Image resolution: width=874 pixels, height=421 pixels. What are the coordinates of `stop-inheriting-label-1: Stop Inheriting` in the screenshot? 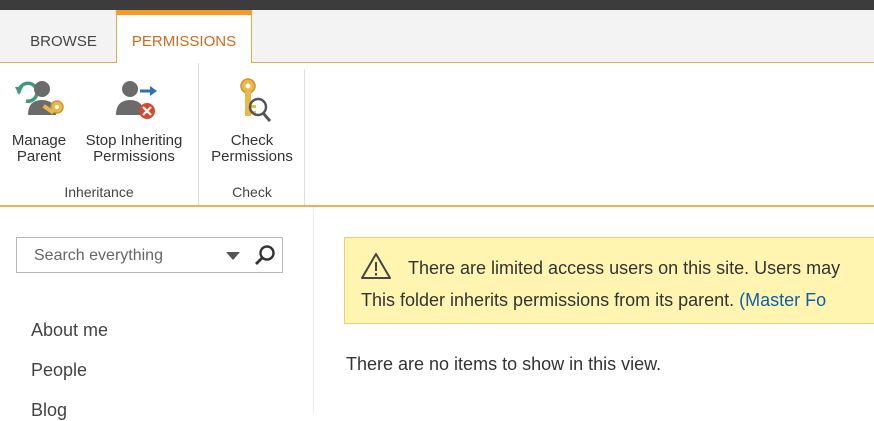 It's located at (134, 140).